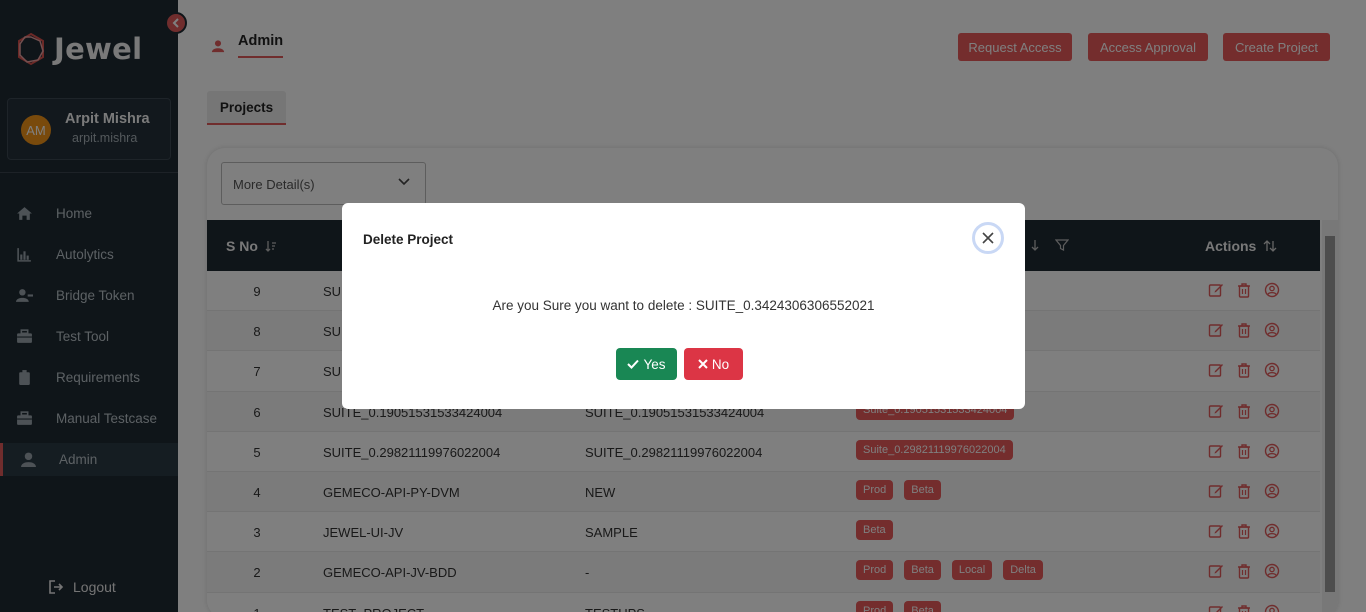 This screenshot has width=1366, height=612. I want to click on yes-button: Yes, so click(646, 364).